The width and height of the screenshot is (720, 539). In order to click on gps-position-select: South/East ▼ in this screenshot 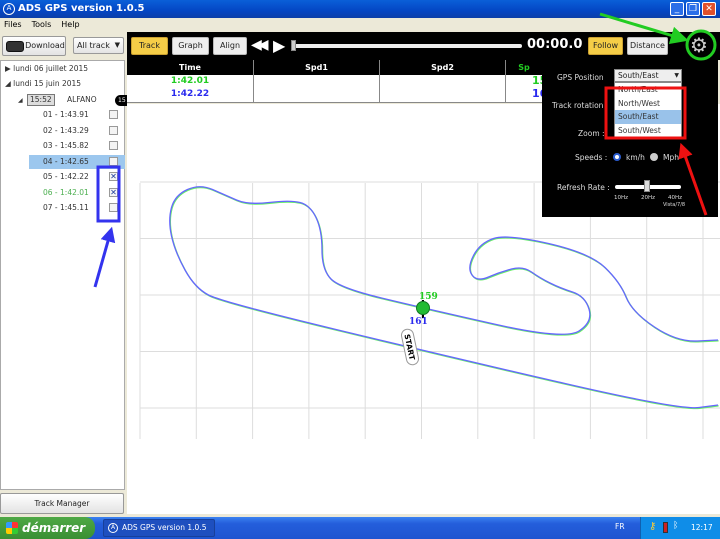, I will do `click(648, 75)`.